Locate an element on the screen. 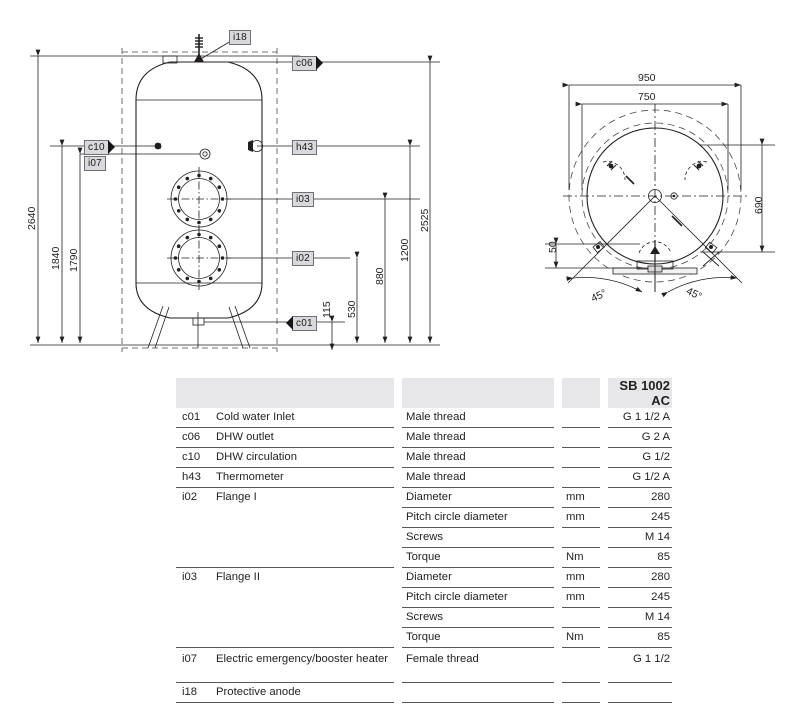 The image size is (800, 719). dim-950: 950 is located at coordinates (647, 78).